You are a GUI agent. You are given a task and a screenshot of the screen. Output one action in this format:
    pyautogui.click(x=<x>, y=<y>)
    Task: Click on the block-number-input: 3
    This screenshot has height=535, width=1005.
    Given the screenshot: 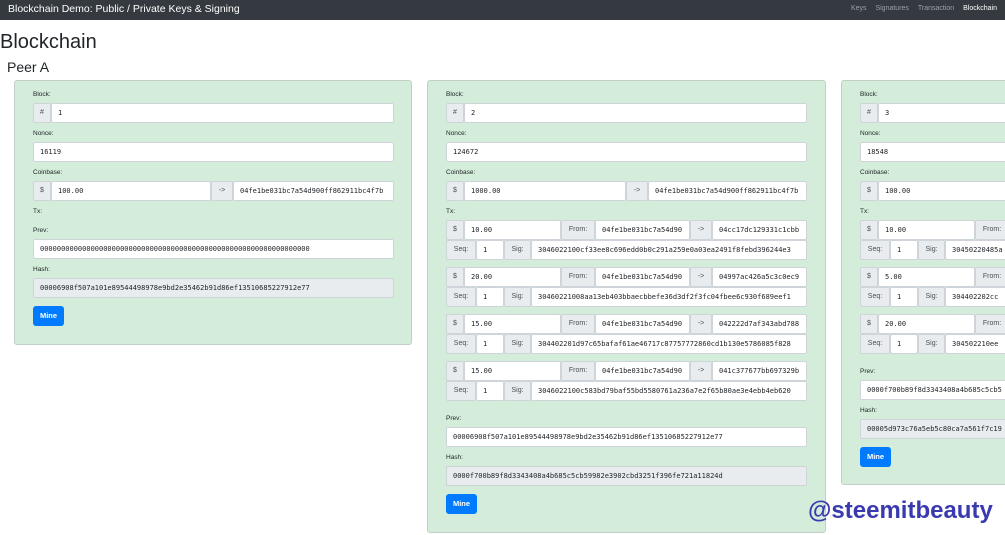 What is the action you would take?
    pyautogui.click(x=941, y=113)
    